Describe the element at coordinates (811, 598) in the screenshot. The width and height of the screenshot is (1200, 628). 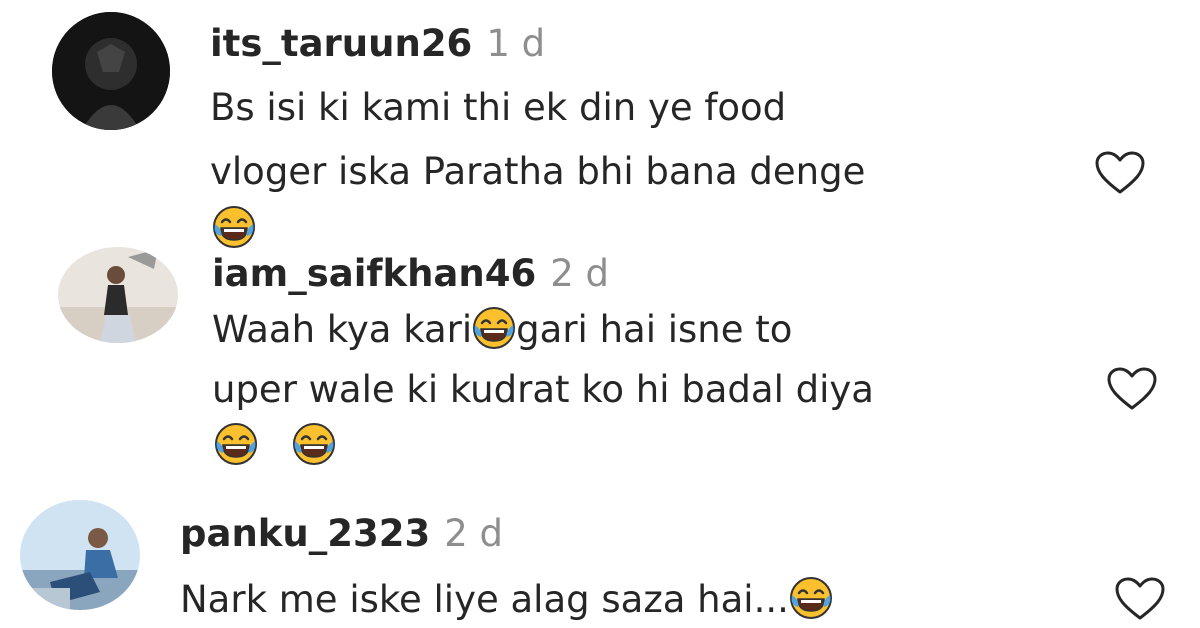
I see `tears-of-joy-emoji-icon` at that location.